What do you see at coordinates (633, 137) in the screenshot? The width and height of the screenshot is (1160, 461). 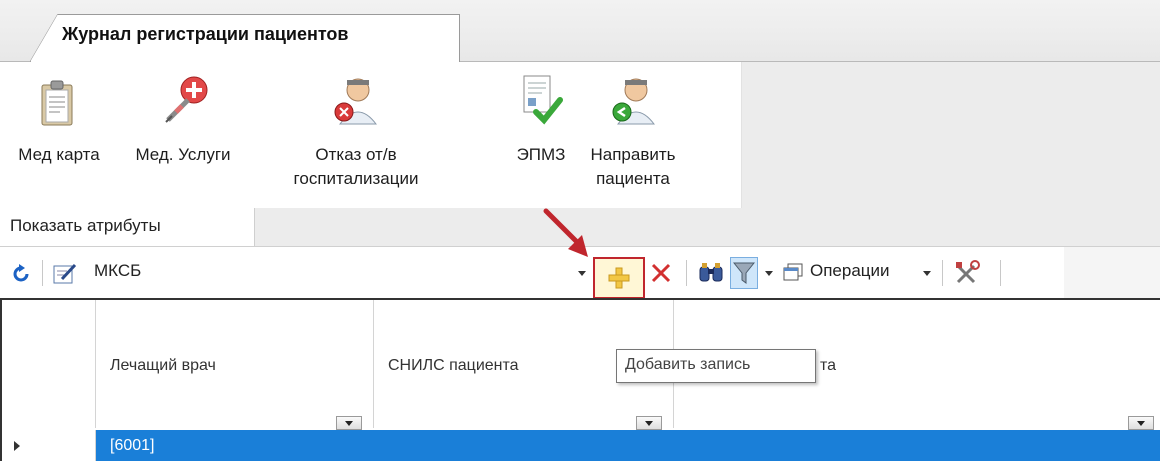 I see `refer-patient-button: Направить пациента` at bounding box center [633, 137].